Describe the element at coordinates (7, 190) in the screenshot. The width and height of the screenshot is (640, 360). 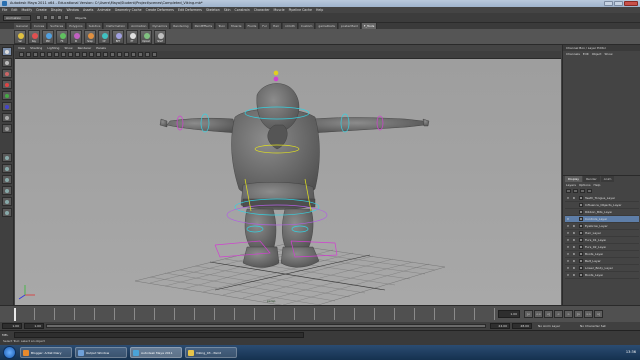
I see `persp-graph-layout-icon` at that location.